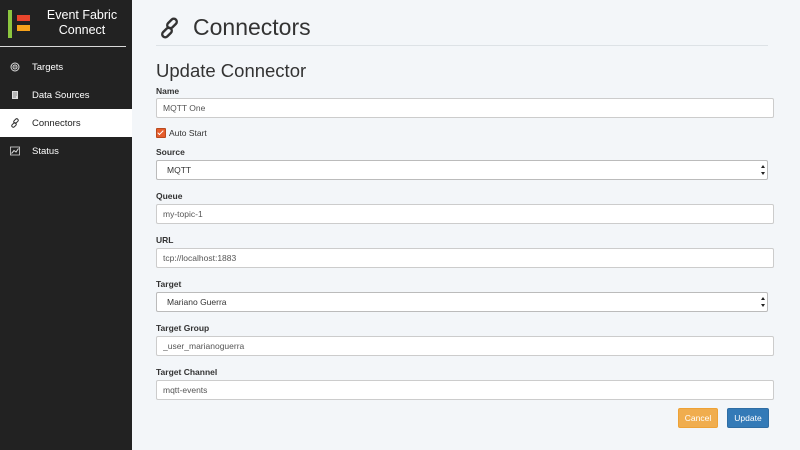 This screenshot has width=800, height=450. I want to click on sidebar-item-data-sources: Data Sources, so click(66, 95).